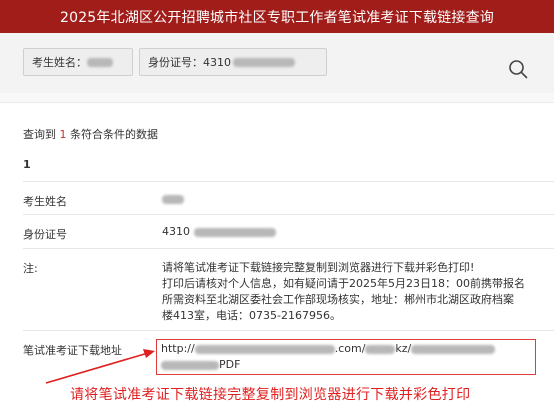  I want to click on result-summary: 查询到 1 条符合条件的数据, so click(90, 134).